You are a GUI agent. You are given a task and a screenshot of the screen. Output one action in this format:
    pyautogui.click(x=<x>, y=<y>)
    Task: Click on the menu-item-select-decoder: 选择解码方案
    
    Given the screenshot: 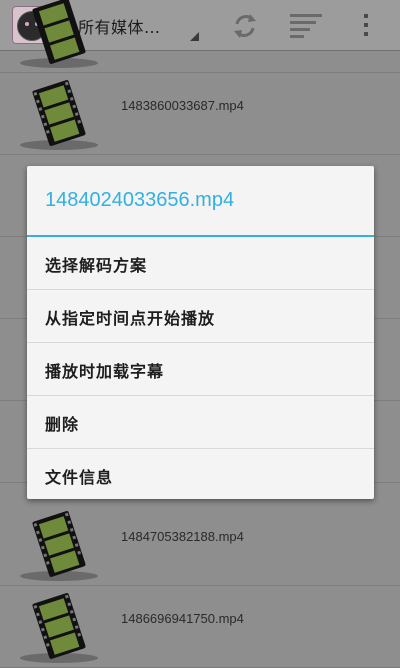 What is the action you would take?
    pyautogui.click(x=200, y=263)
    